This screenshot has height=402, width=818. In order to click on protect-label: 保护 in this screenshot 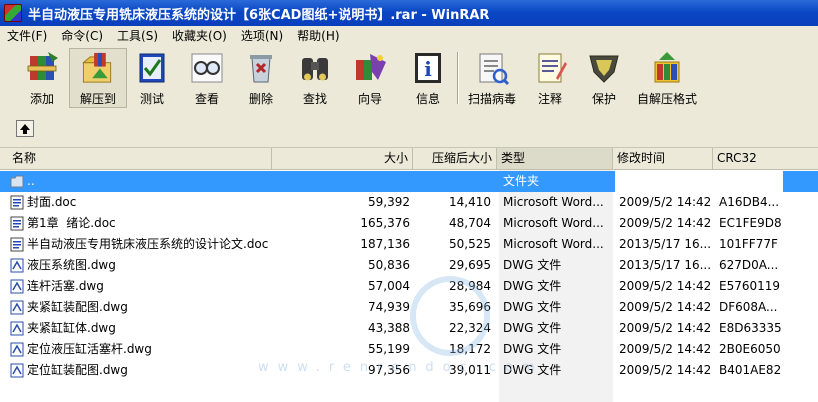, I will do `click(603, 99)`.